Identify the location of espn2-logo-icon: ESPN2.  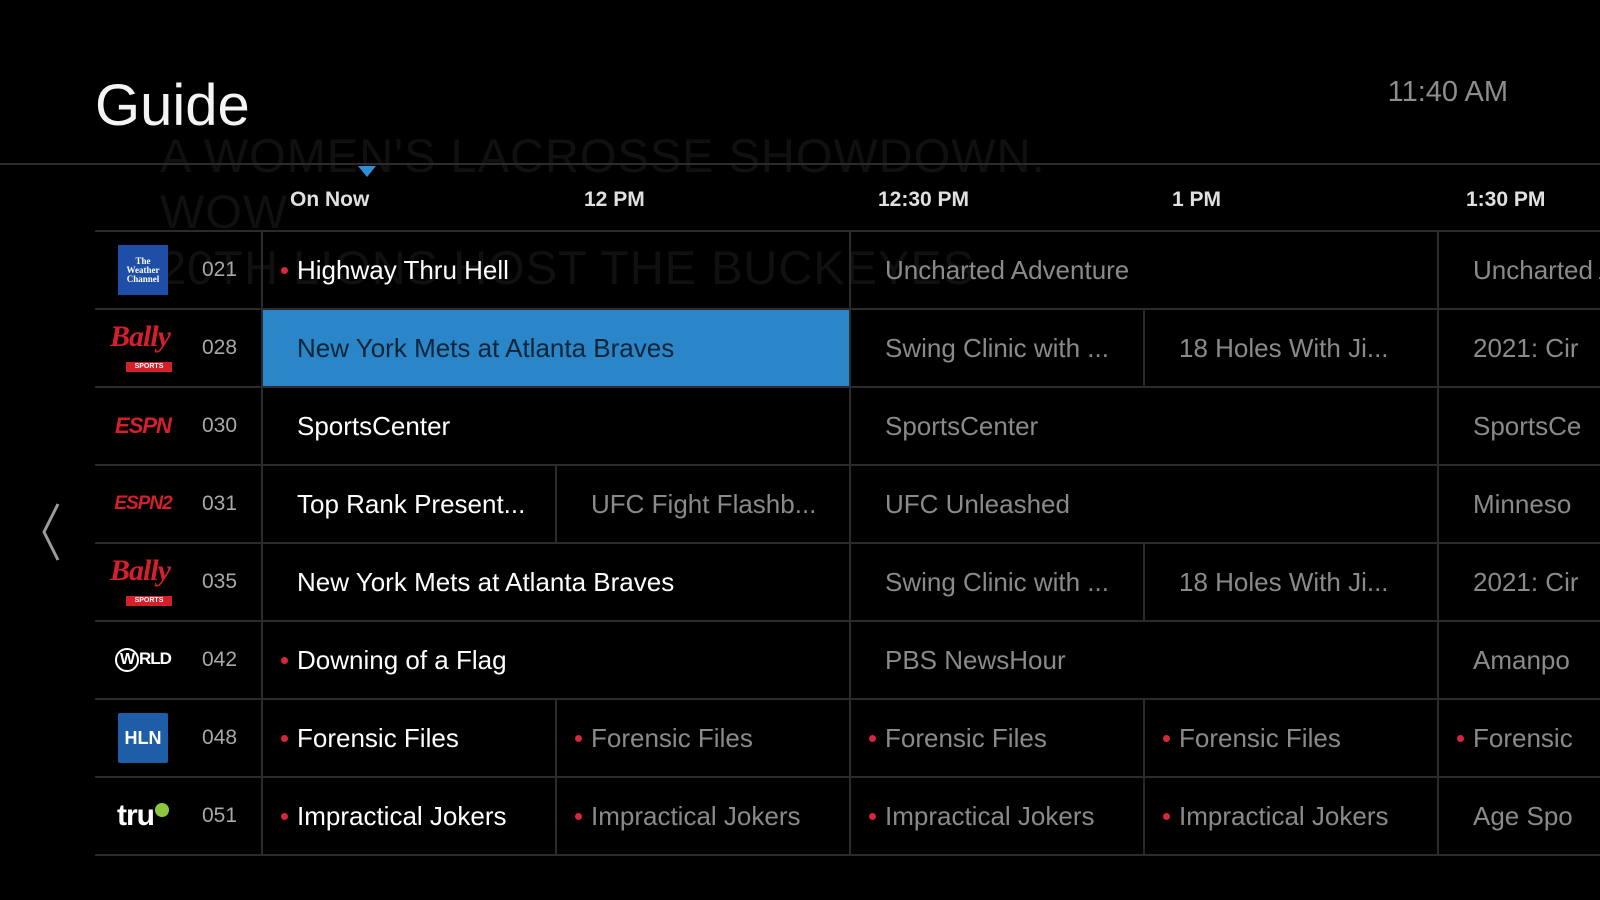
(143, 504).